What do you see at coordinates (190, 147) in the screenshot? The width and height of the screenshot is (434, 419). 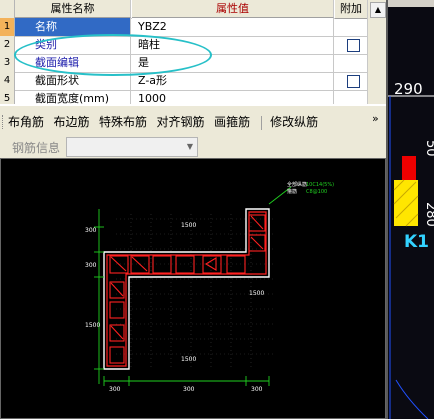 I see `chevron-down-icon: ▼` at bounding box center [190, 147].